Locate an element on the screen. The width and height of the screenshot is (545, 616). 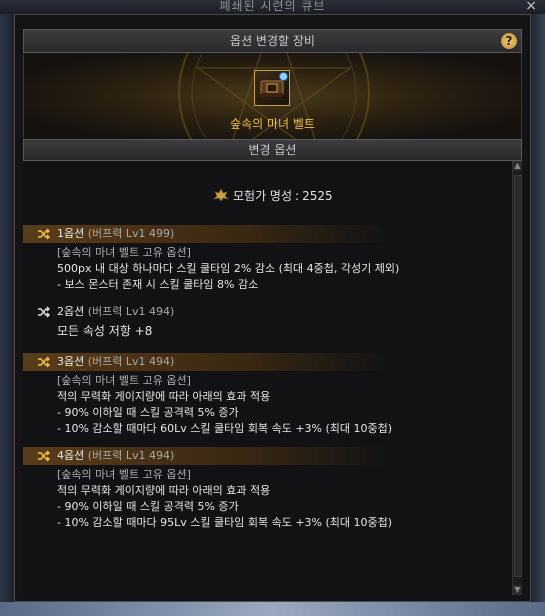
scroll-thumb is located at coordinates (518, 376).